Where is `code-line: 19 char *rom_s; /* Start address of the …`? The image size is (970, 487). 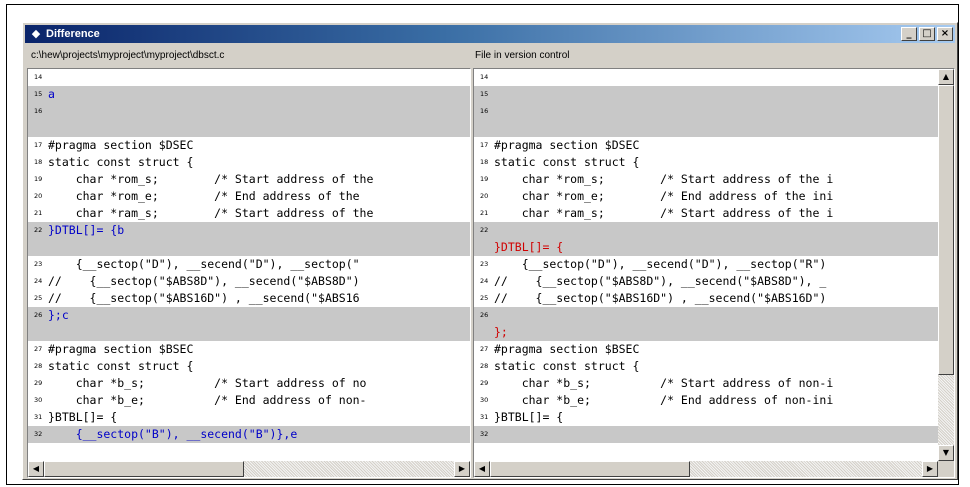
code-line: 19 char *rom_s; /* Start address of the … is located at coordinates (706, 179).